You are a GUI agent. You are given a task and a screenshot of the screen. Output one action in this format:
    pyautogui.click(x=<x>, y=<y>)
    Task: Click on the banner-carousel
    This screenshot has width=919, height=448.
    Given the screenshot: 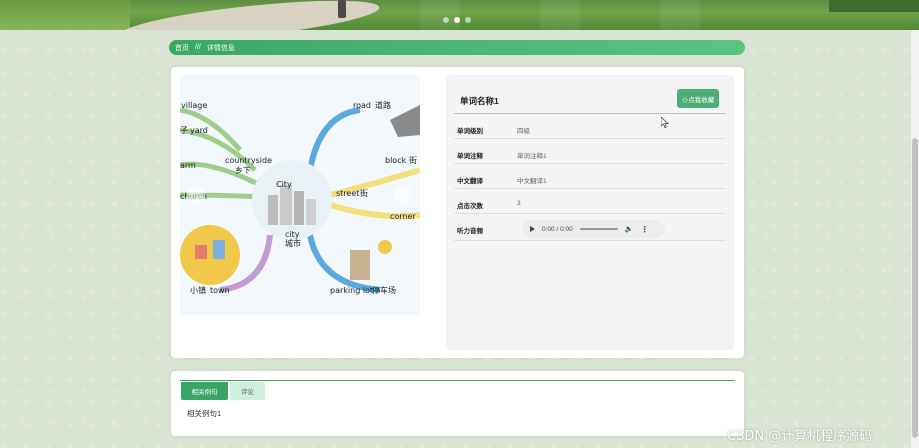 What is the action you would take?
    pyautogui.click(x=459, y=15)
    